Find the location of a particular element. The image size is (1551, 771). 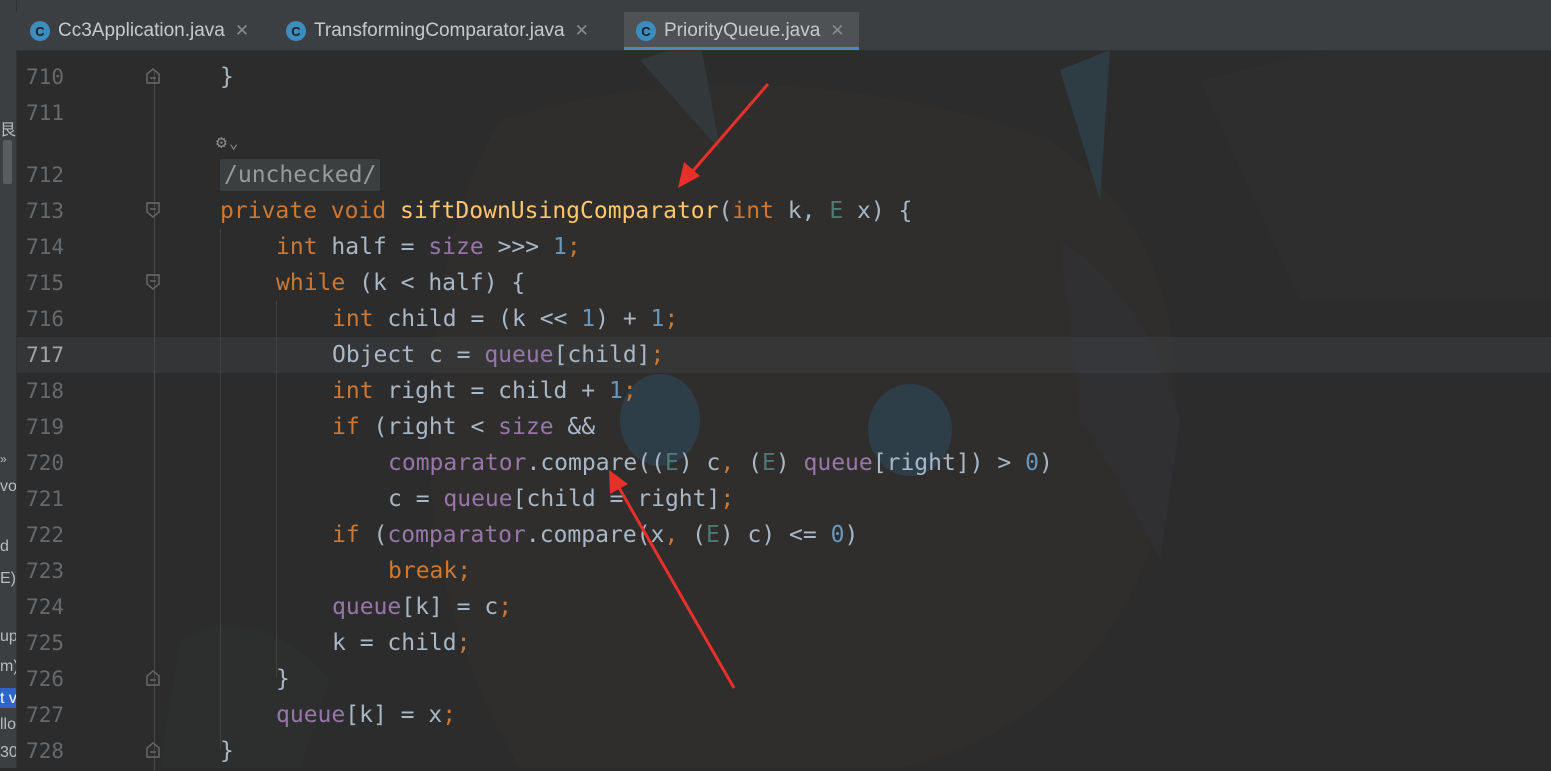

inlay-hint: ⚙ ⌄ is located at coordinates (227, 142).